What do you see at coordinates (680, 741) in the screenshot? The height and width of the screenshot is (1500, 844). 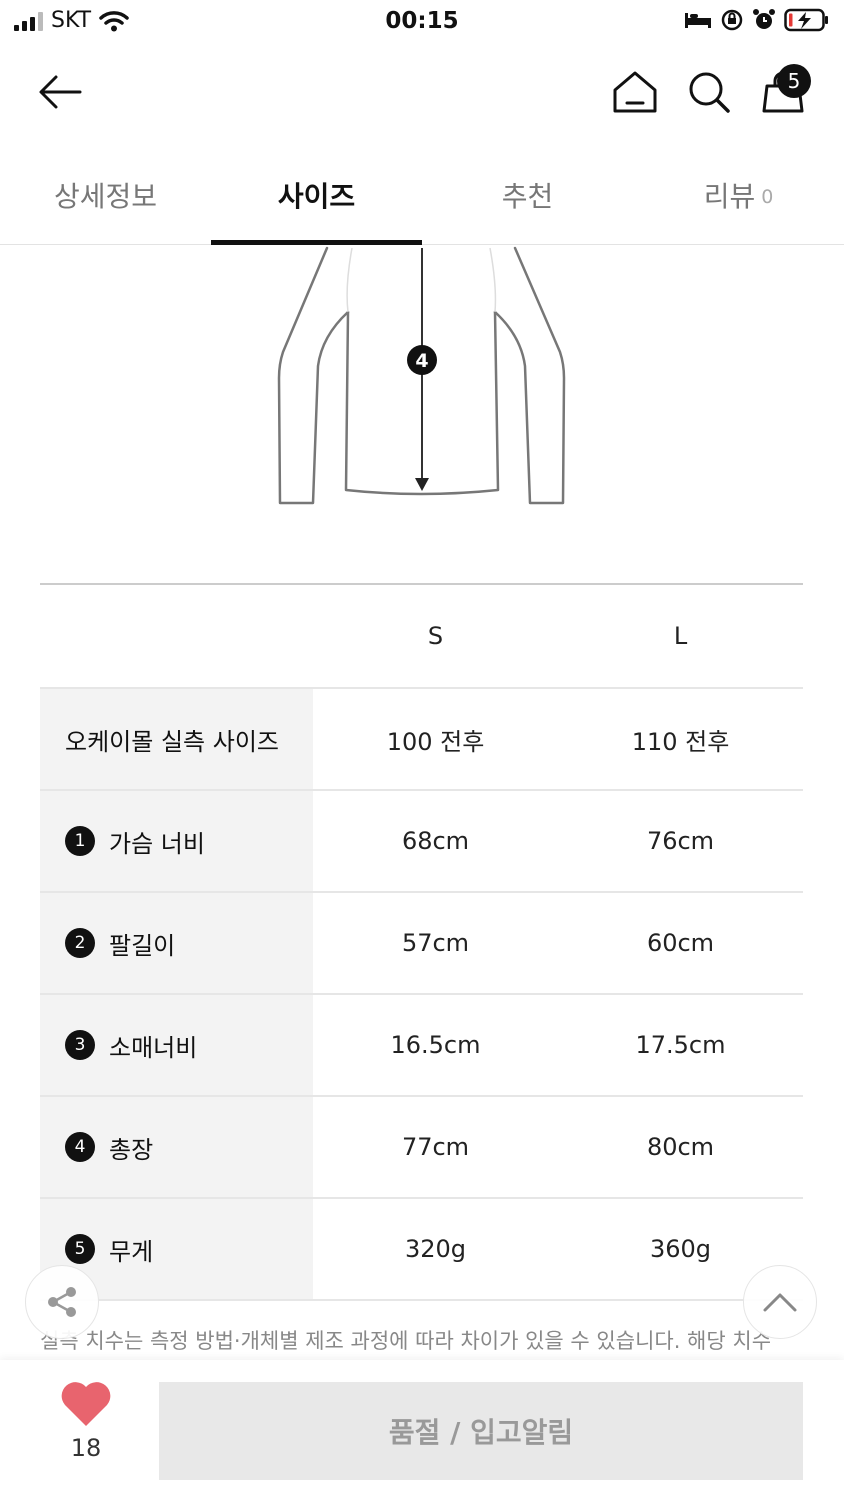 I see `cell-value: 110 전후` at bounding box center [680, 741].